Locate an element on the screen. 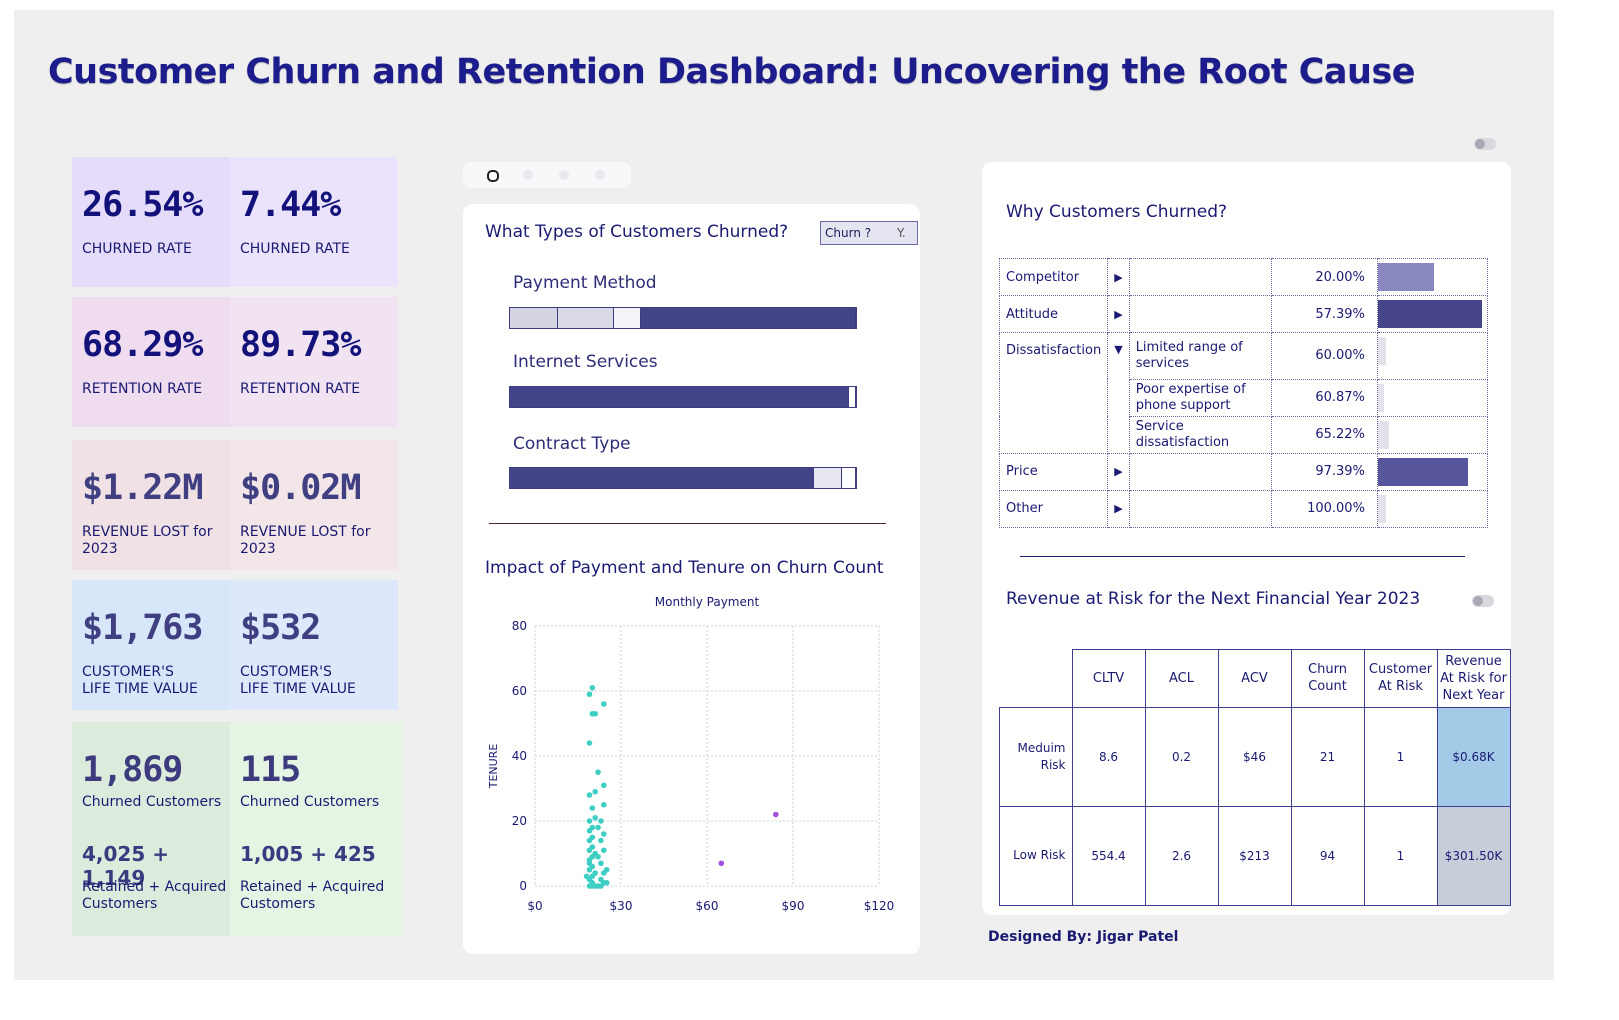 This screenshot has width=1619, height=1020. segment-label: Low Risk is located at coordinates (1036, 855).